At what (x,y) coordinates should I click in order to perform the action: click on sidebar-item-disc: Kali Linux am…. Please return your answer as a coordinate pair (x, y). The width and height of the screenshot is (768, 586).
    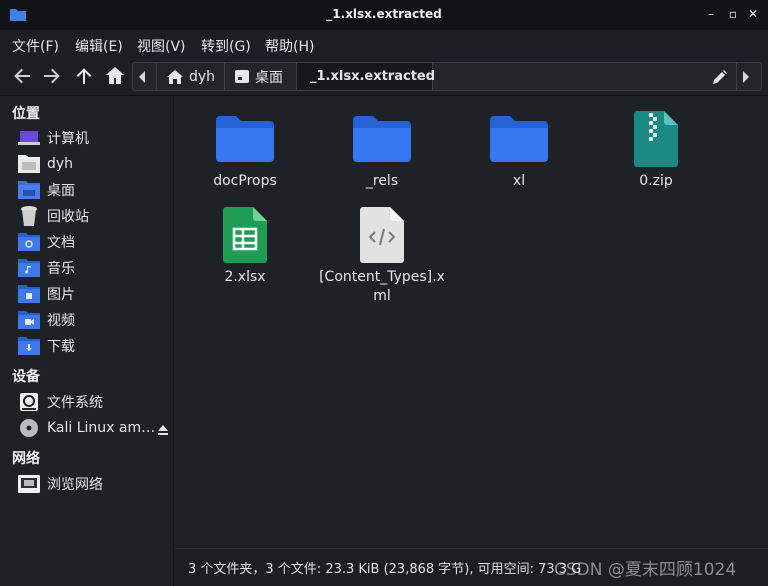
    Looking at the image, I should click on (96, 428).